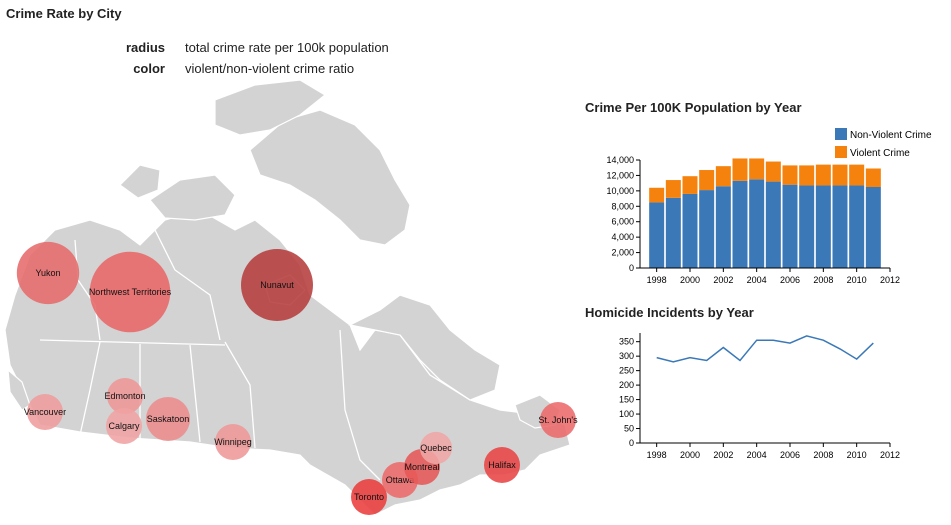 The image size is (951, 525). What do you see at coordinates (790, 280) in the screenshot?
I see `bar-x-tick-label: 2006` at bounding box center [790, 280].